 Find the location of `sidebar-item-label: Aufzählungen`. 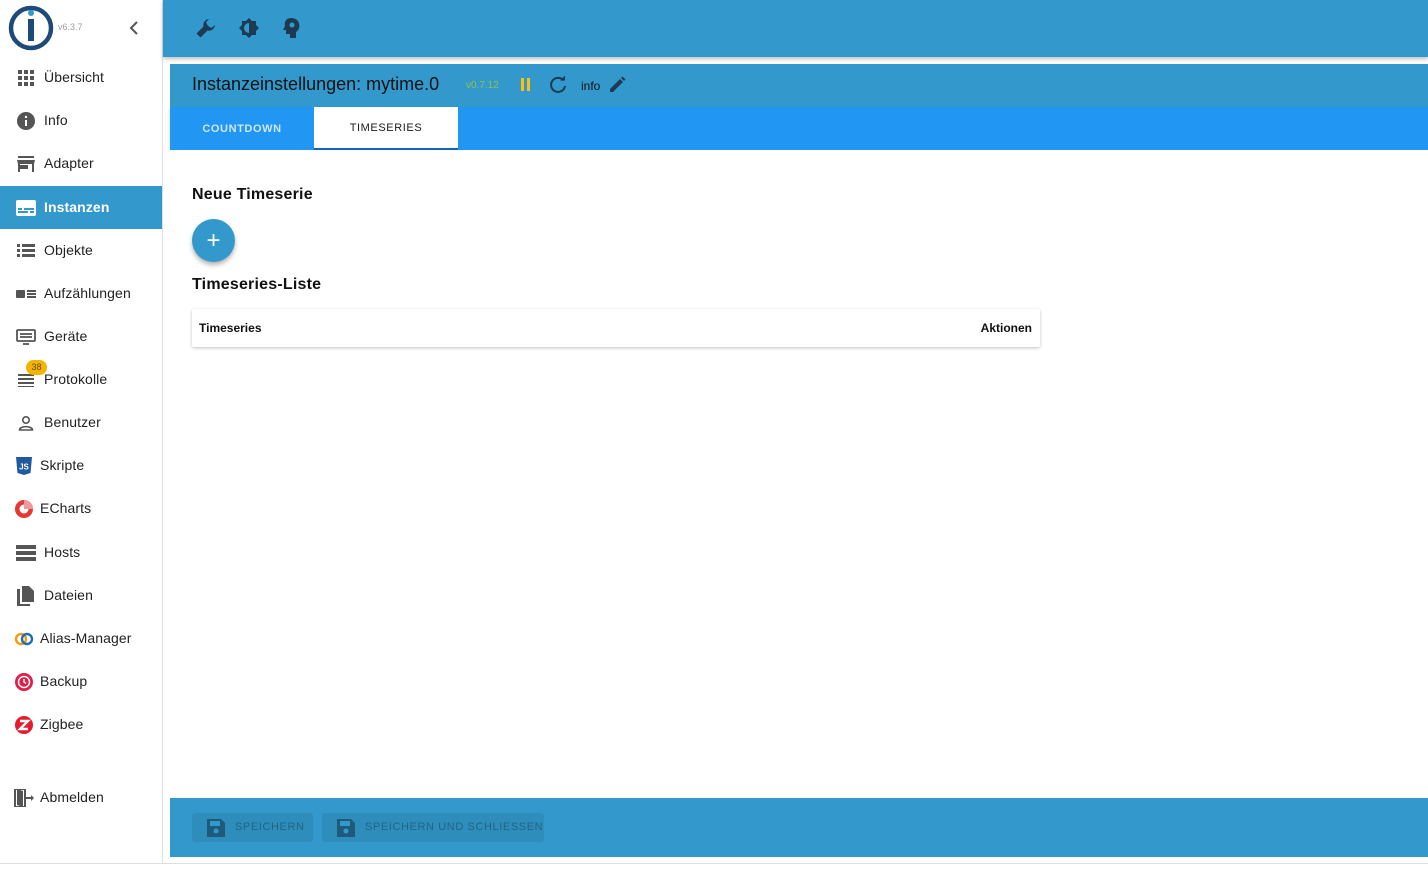

sidebar-item-label: Aufzählungen is located at coordinates (87, 293).